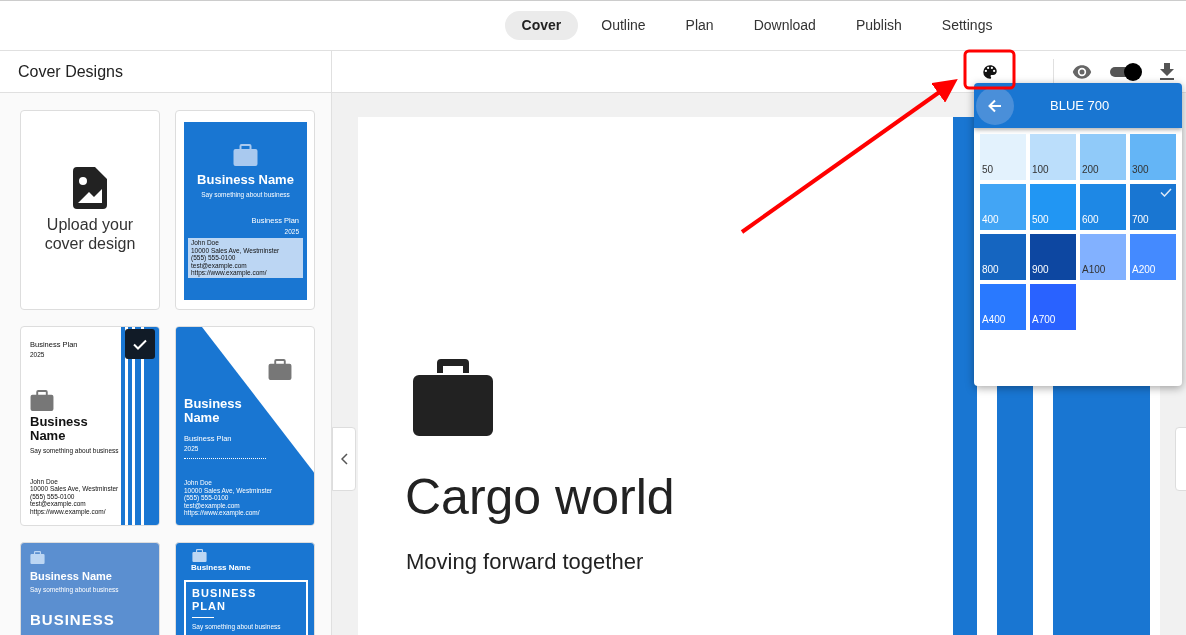 The height and width of the screenshot is (635, 1186). I want to click on panel-title: Cover Designs, so click(70, 71).